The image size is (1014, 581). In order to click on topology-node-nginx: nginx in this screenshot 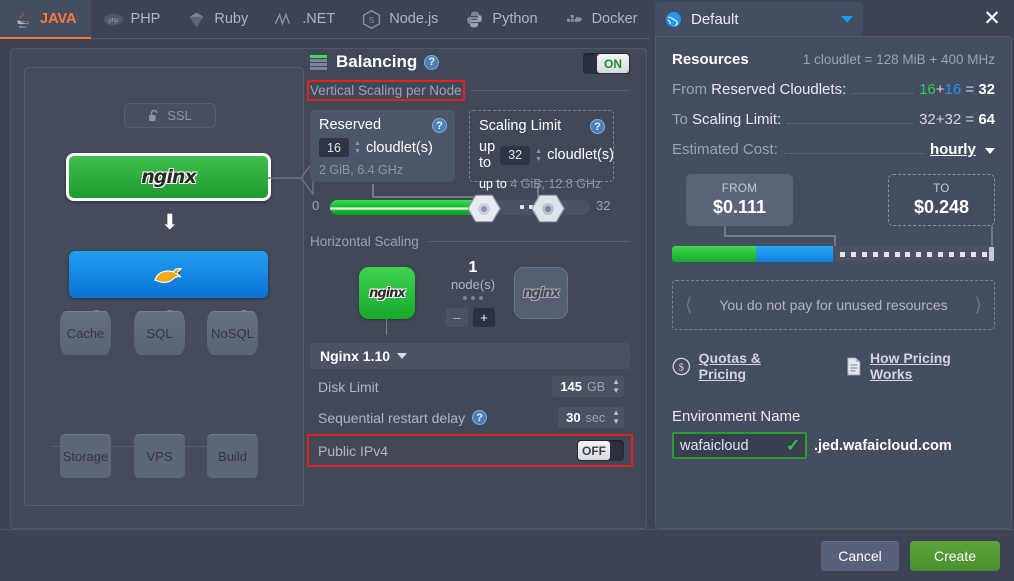, I will do `click(168, 177)`.